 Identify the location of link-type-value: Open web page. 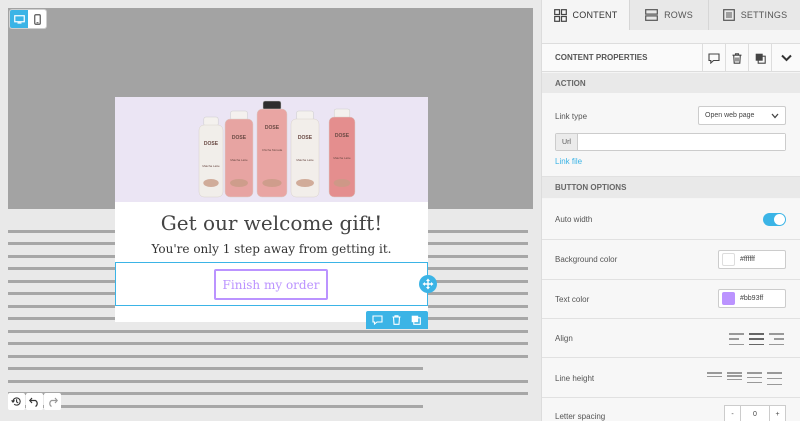
(730, 115).